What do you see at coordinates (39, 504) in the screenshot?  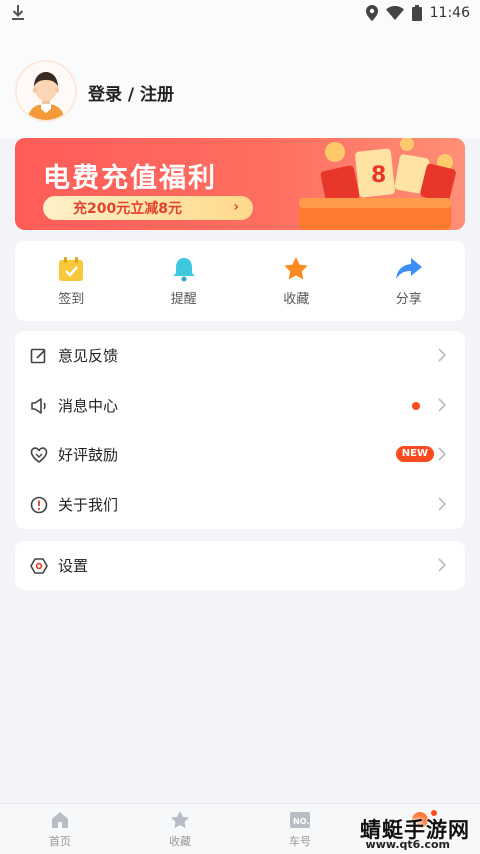 I see `info-icon` at bounding box center [39, 504].